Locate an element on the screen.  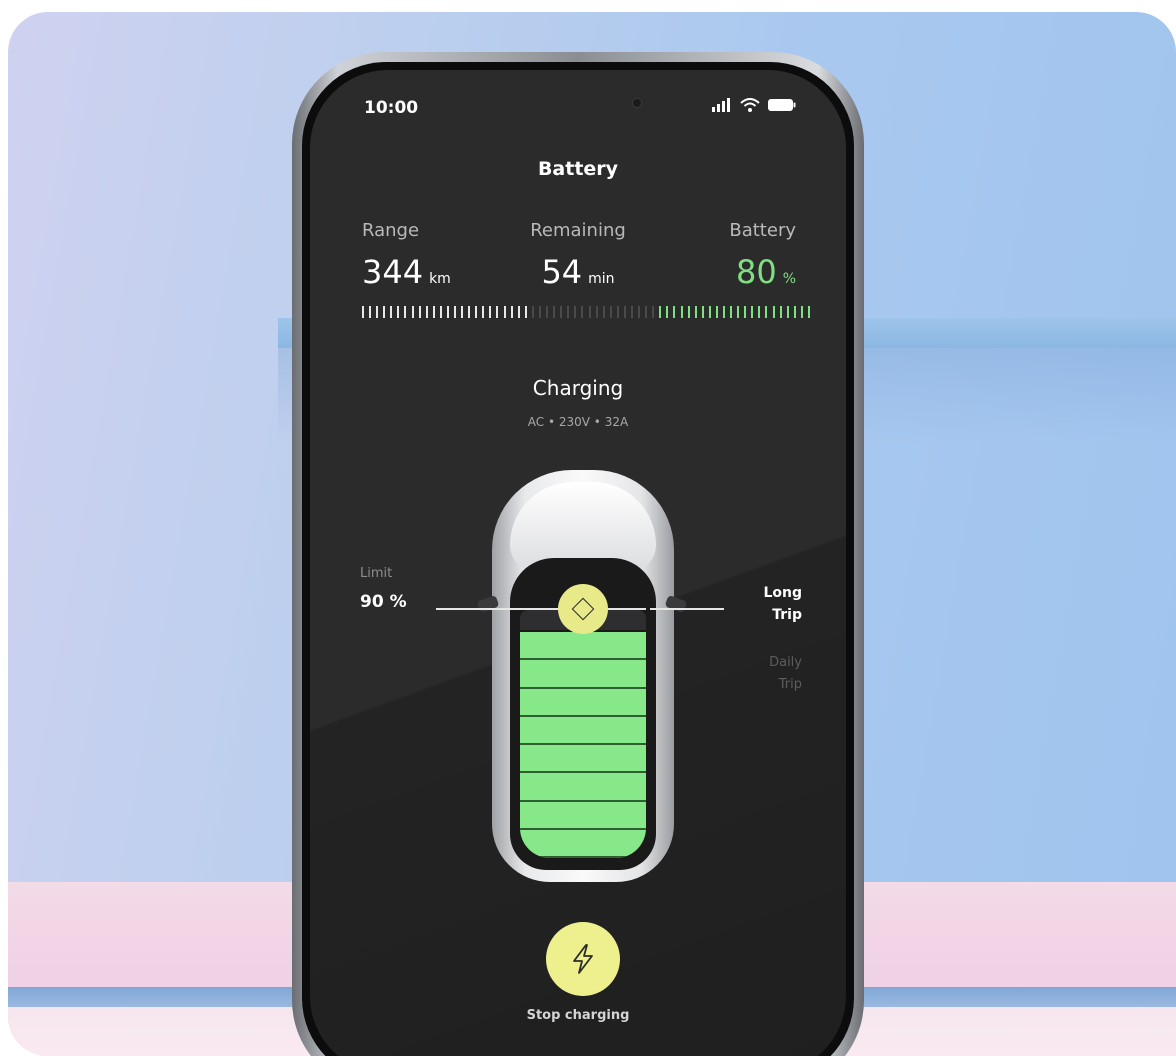
lightning-icon is located at coordinates (583, 959).